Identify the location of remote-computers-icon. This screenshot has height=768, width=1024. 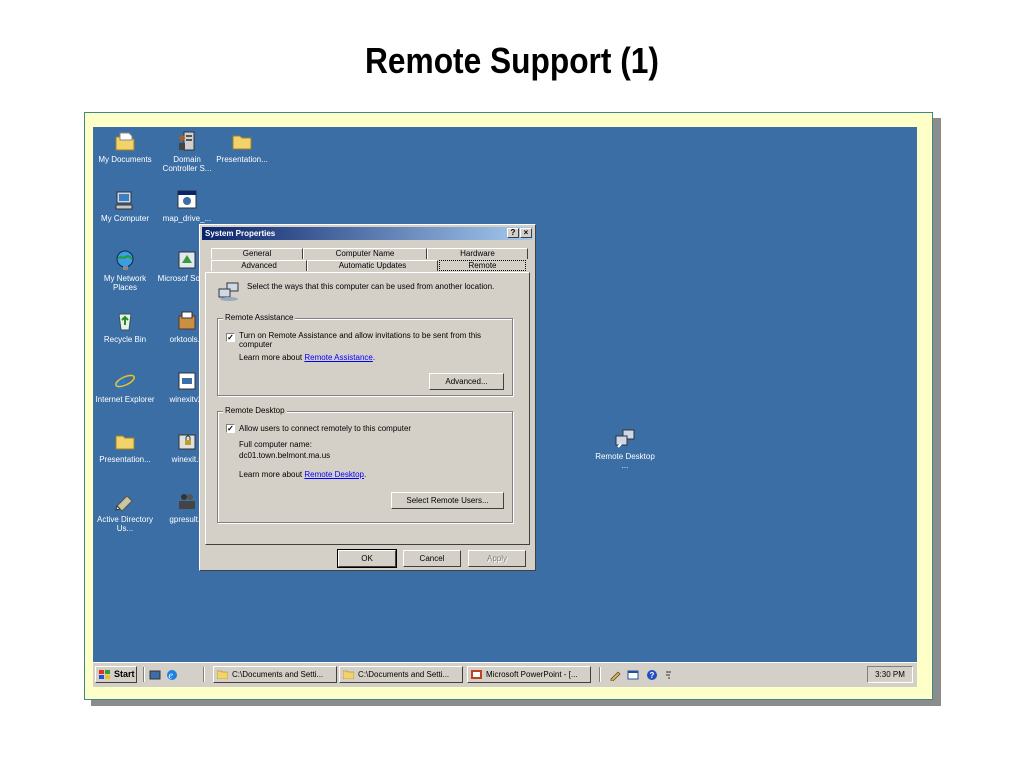
(228, 291).